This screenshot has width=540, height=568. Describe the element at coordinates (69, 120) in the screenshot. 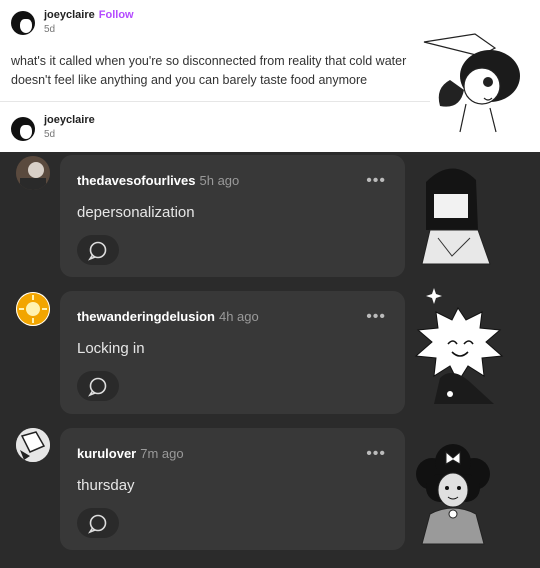

I see `reblog-author: joeyclaire` at that location.